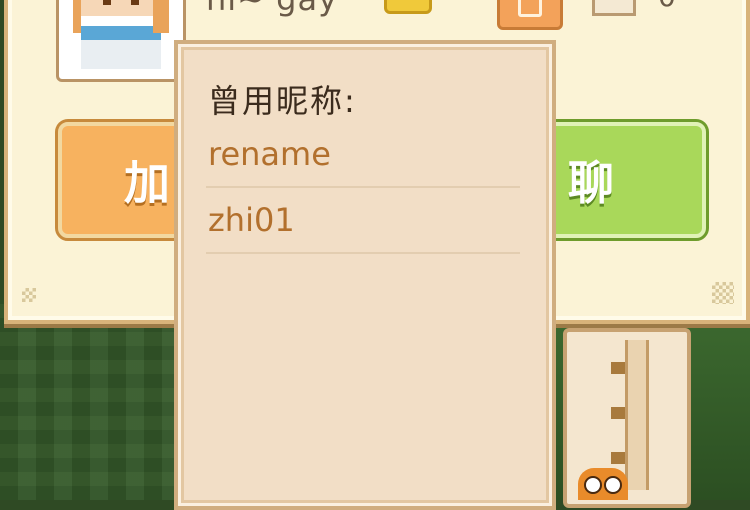 This screenshot has width=750, height=510. I want to click on nickname-item: rename, so click(363, 155).